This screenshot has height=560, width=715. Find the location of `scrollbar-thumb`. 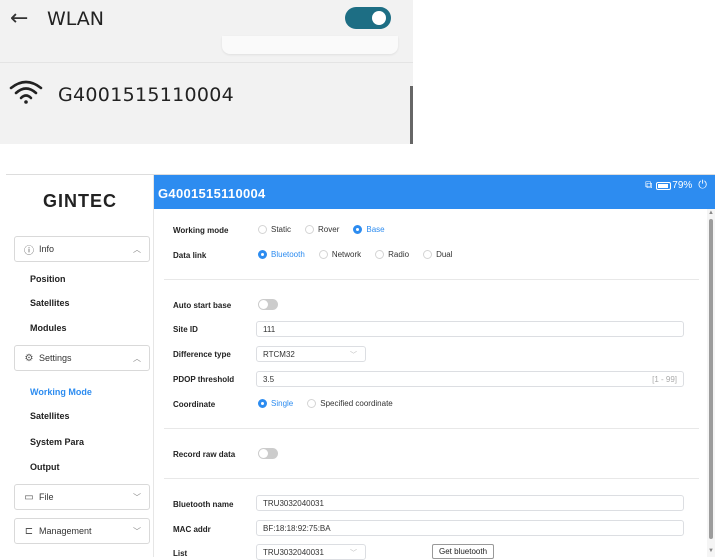

scrollbar-thumb is located at coordinates (711, 379).